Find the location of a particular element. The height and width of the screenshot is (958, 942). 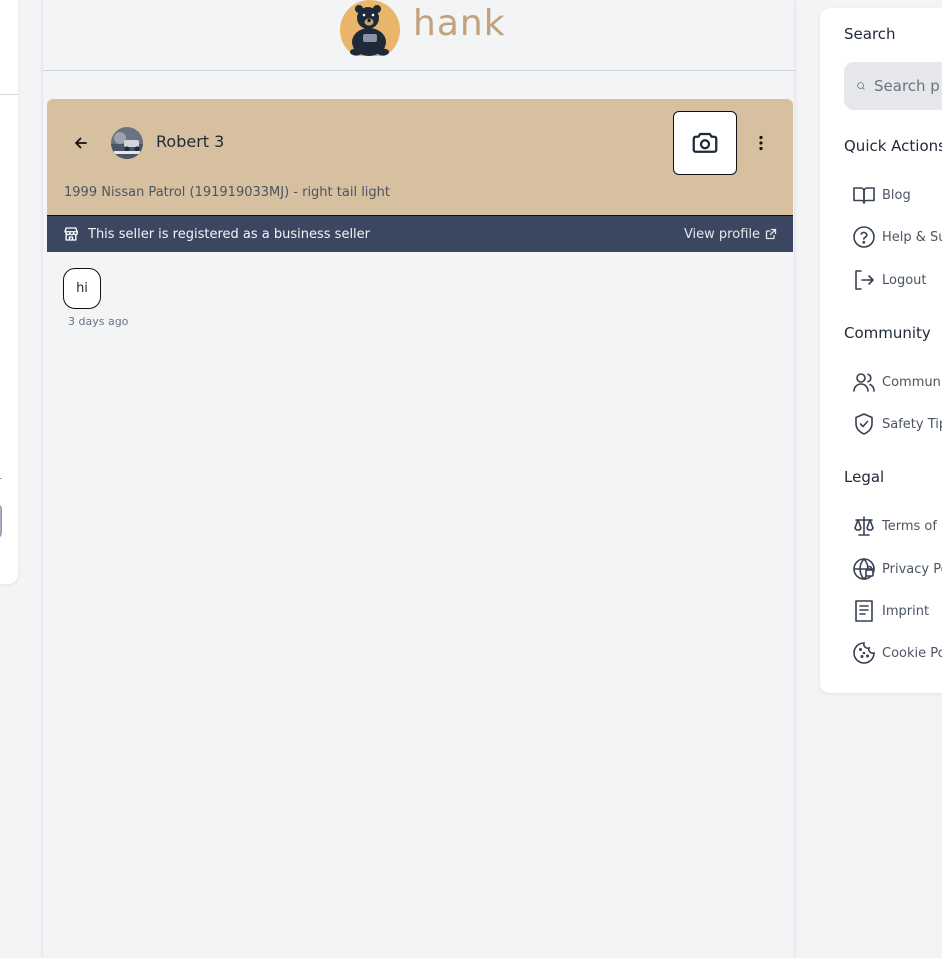

sidebar-item-logout: Logout is located at coordinates (889, 280).